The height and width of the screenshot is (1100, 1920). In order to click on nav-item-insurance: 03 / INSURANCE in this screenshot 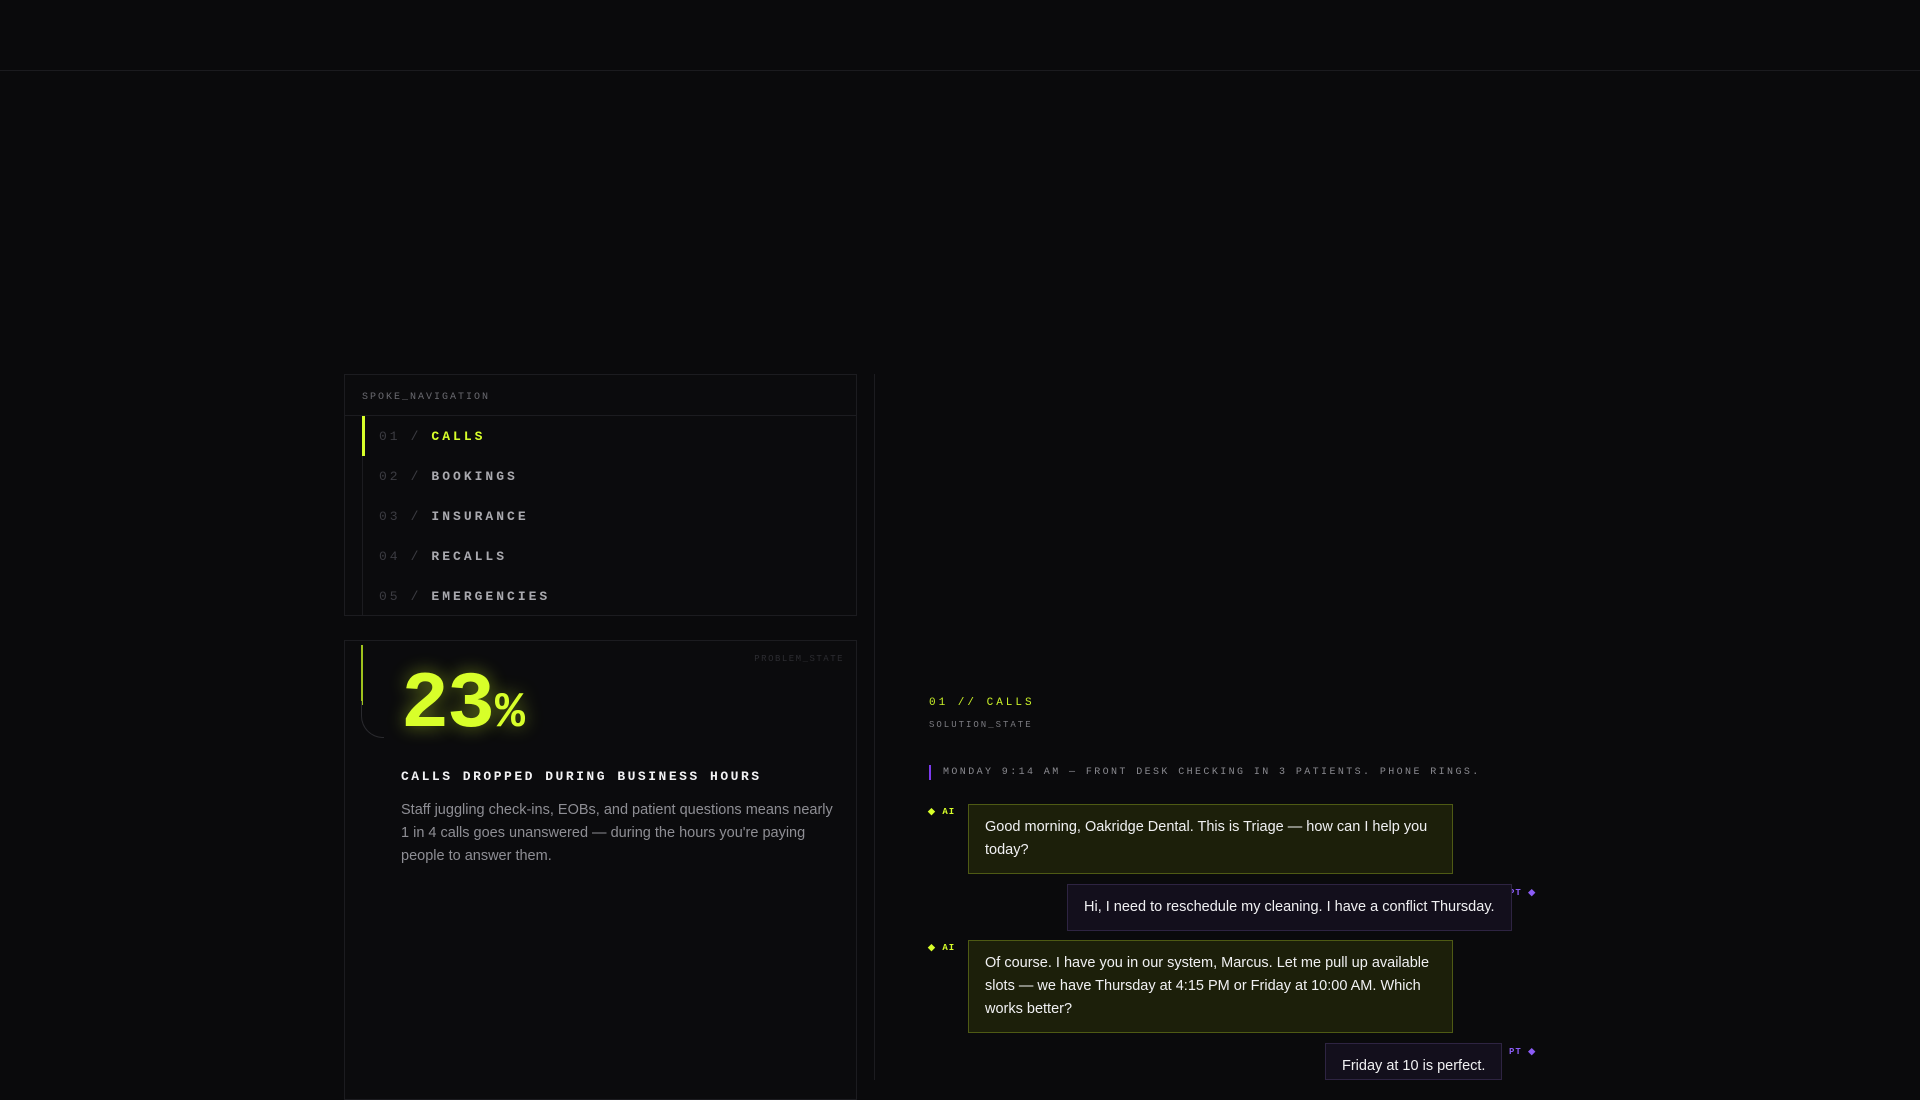, I will do `click(609, 516)`.